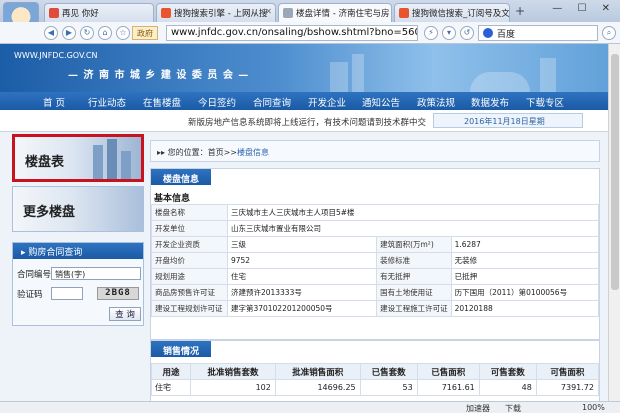 This screenshot has height=413, width=620. I want to click on field-value: 9752, so click(302, 260).